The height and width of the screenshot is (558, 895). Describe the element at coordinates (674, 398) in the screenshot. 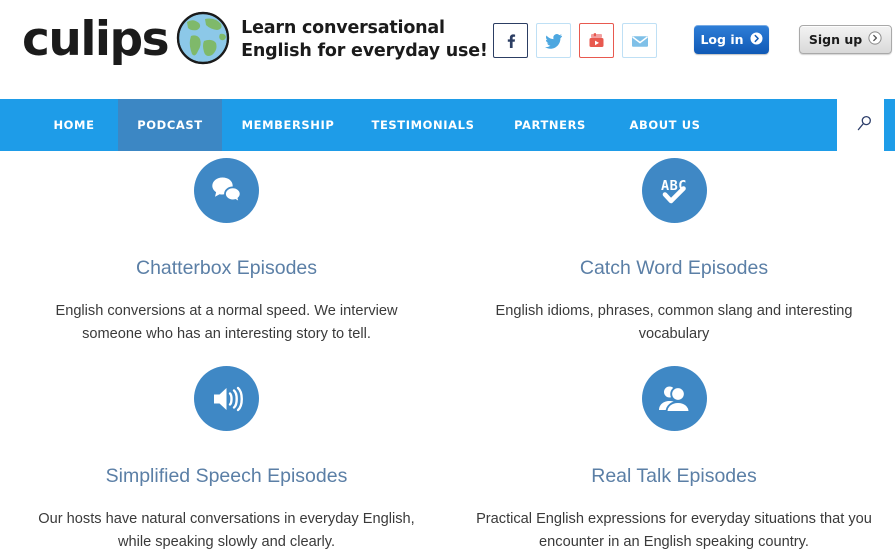

I see `users-icon` at that location.